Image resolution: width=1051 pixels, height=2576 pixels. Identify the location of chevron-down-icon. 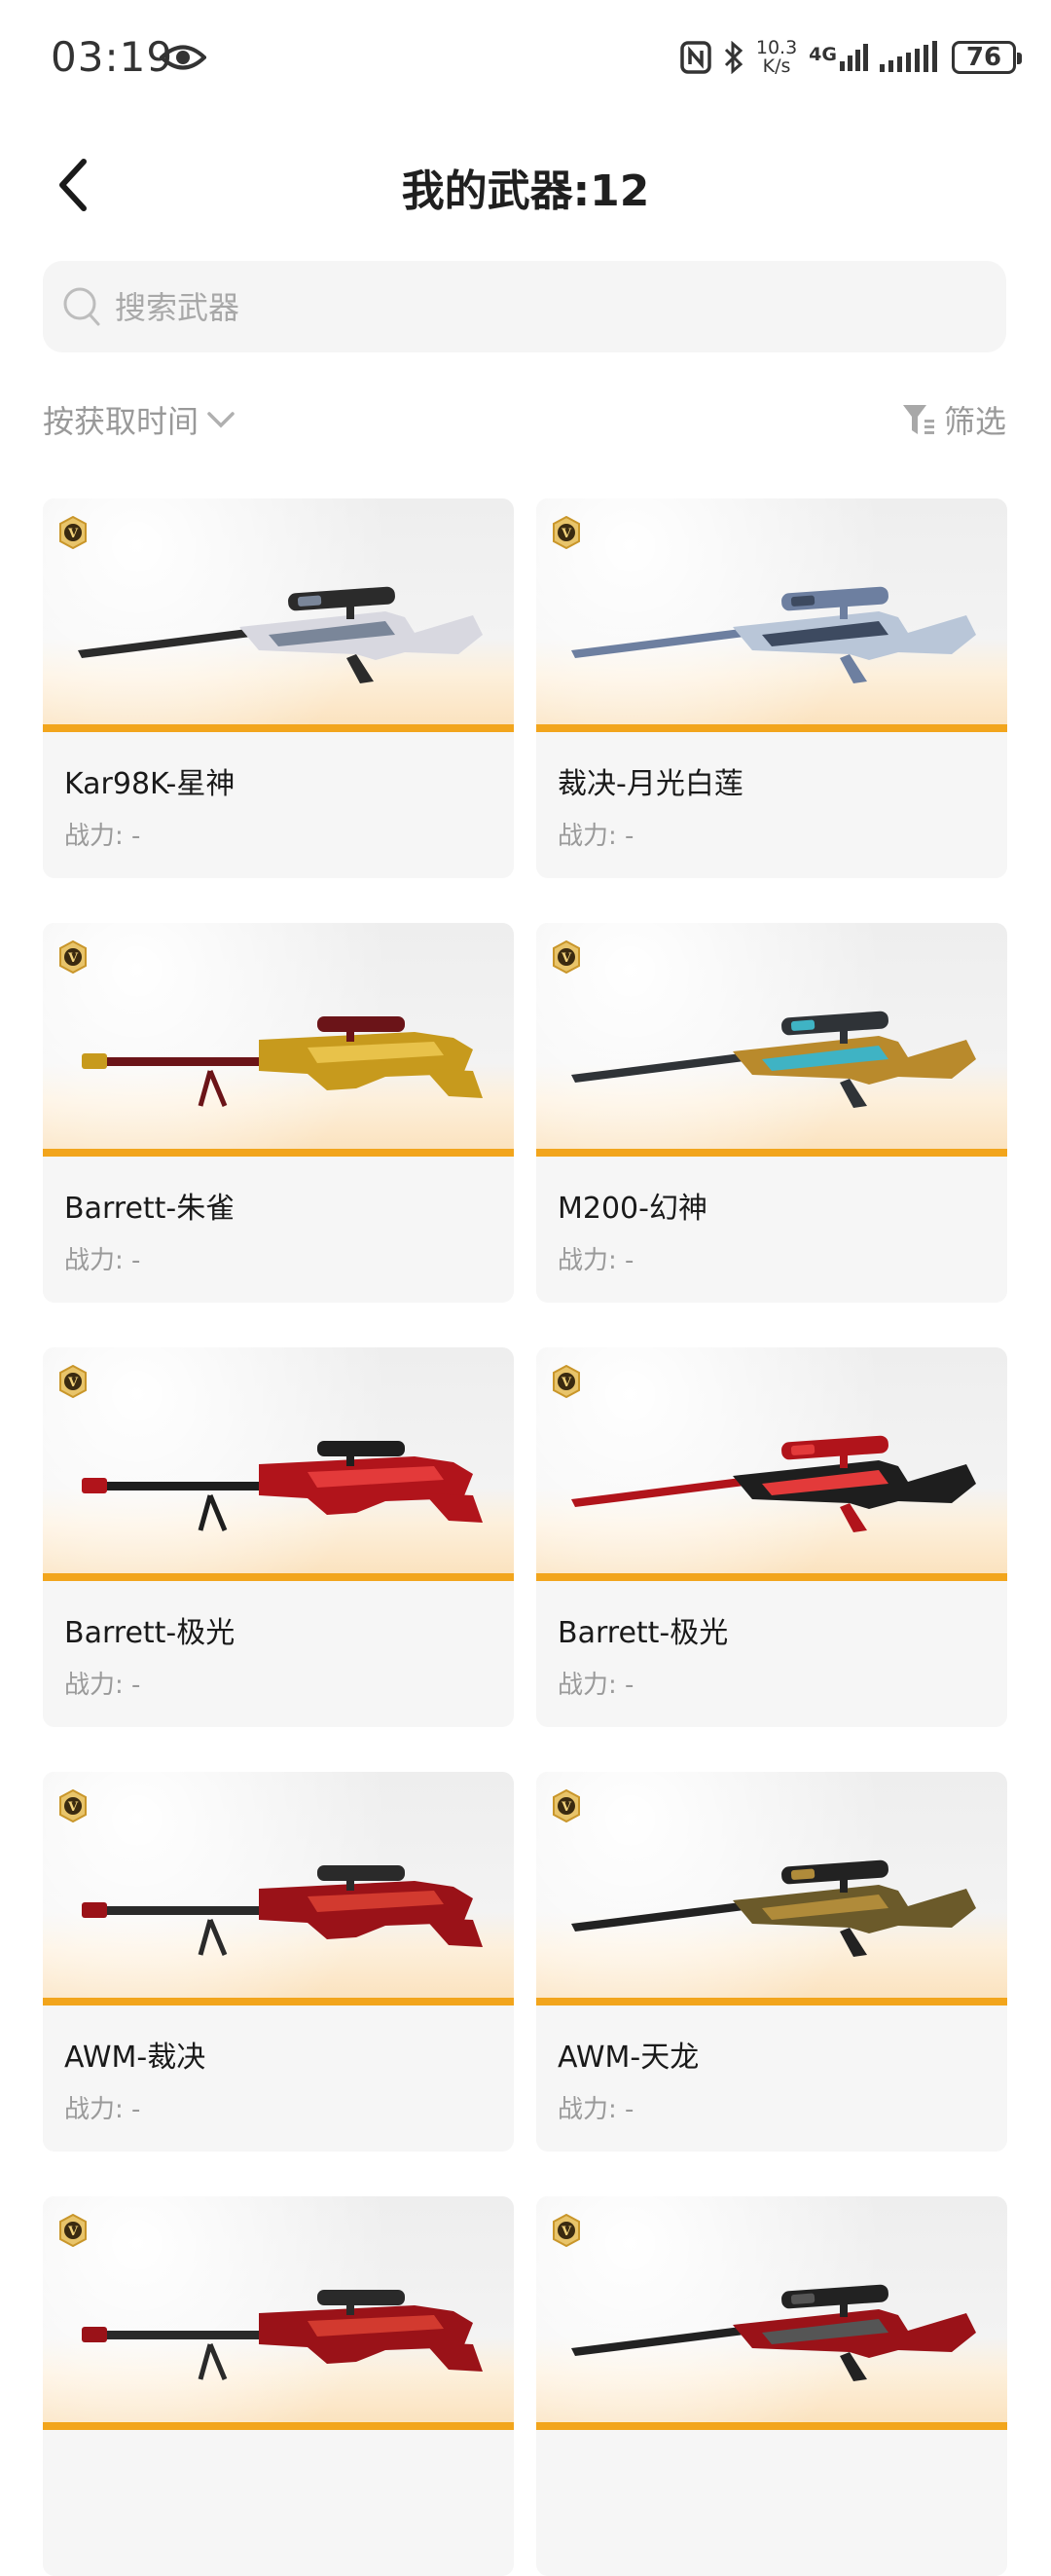
(221, 420).